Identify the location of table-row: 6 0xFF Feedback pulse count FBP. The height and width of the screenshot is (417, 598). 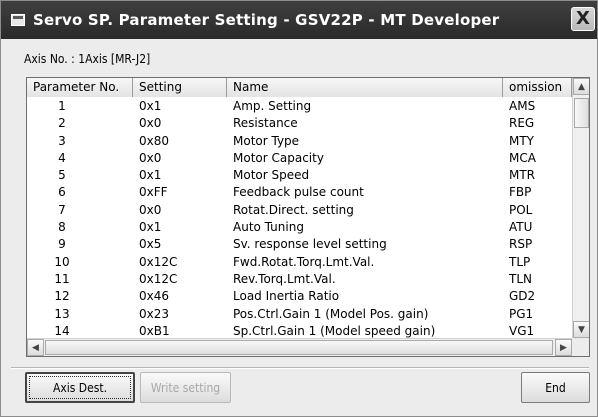
(299, 192).